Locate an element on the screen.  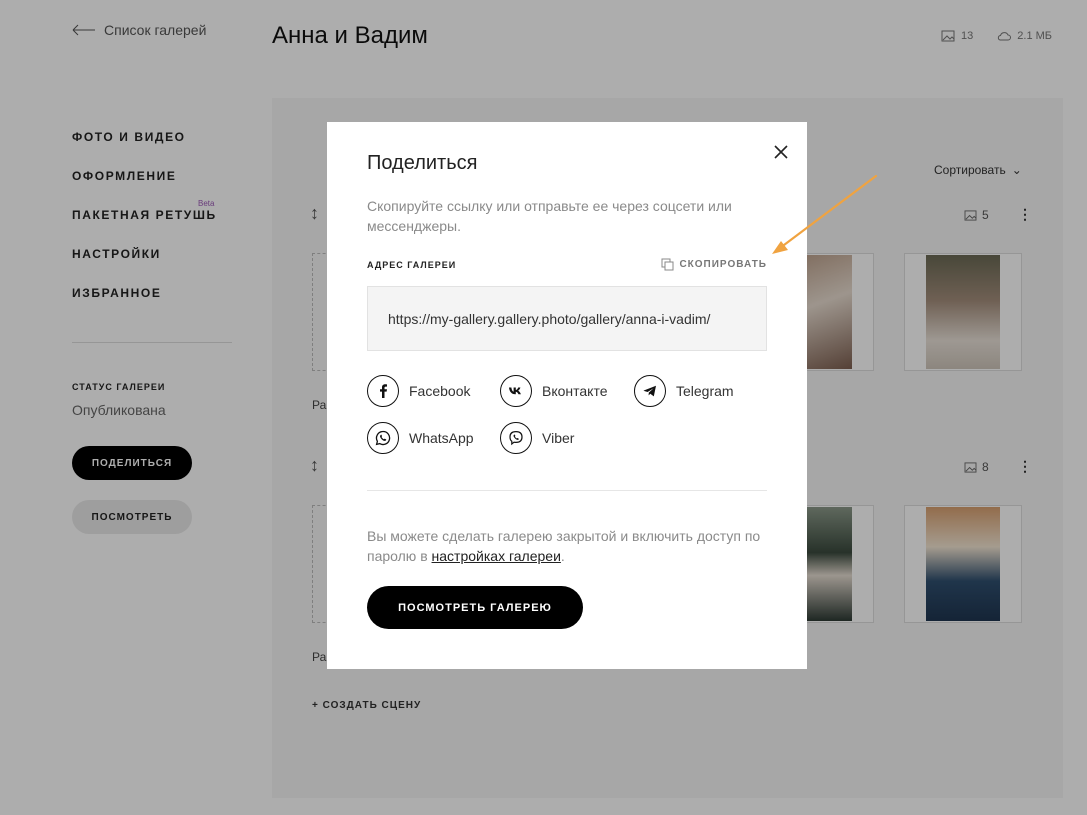
viber-icon is located at coordinates (516, 438).